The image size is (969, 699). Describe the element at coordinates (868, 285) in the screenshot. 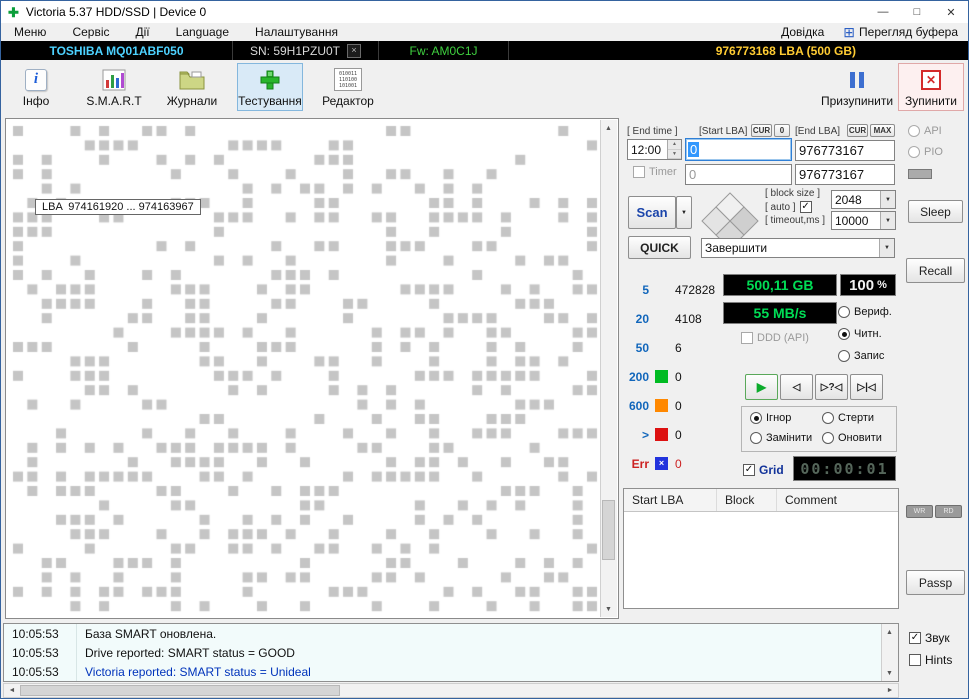

I see `percent-display: 100 %` at that location.